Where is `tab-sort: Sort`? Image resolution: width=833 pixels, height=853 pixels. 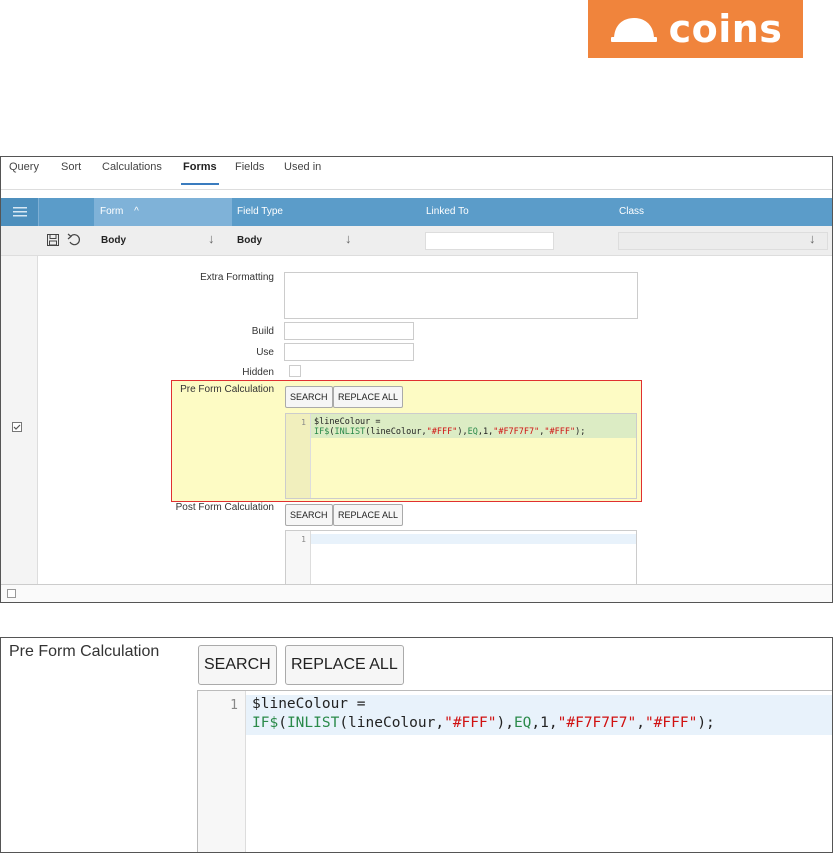
tab-sort: Sort is located at coordinates (71, 167).